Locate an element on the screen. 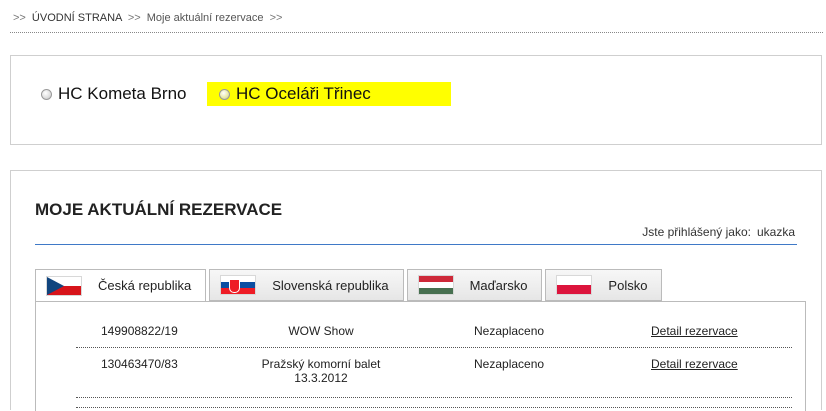 This screenshot has width=826, height=411. team-label: HC Oceláři Třinec is located at coordinates (303, 93).